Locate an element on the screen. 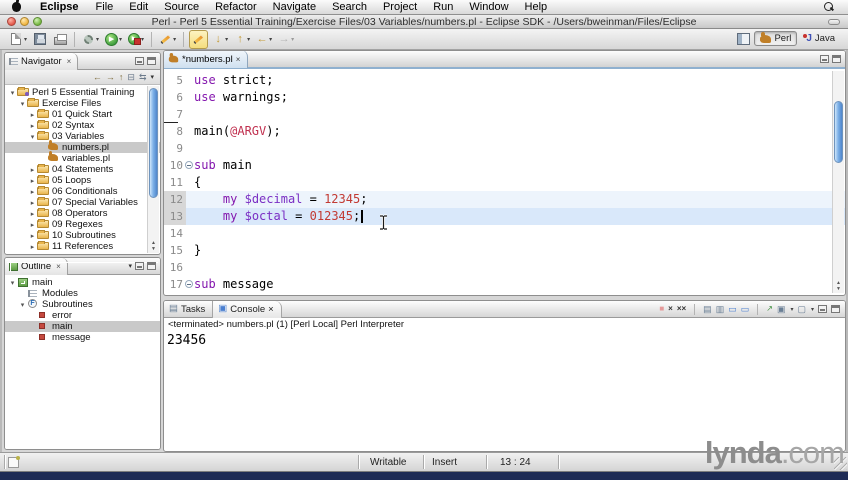  navigator-scrollbar: ▲ ▼ is located at coordinates (153, 169).